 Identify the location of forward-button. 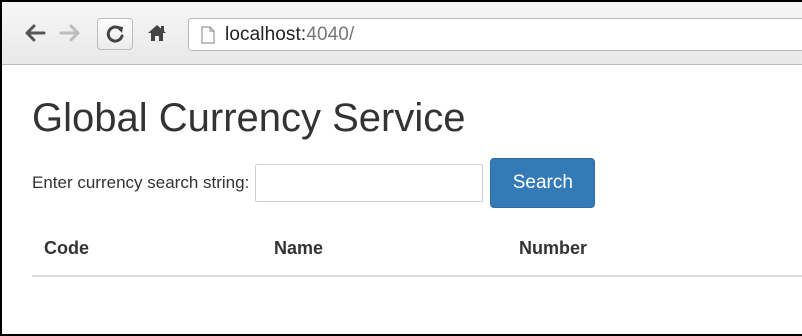
(70, 33).